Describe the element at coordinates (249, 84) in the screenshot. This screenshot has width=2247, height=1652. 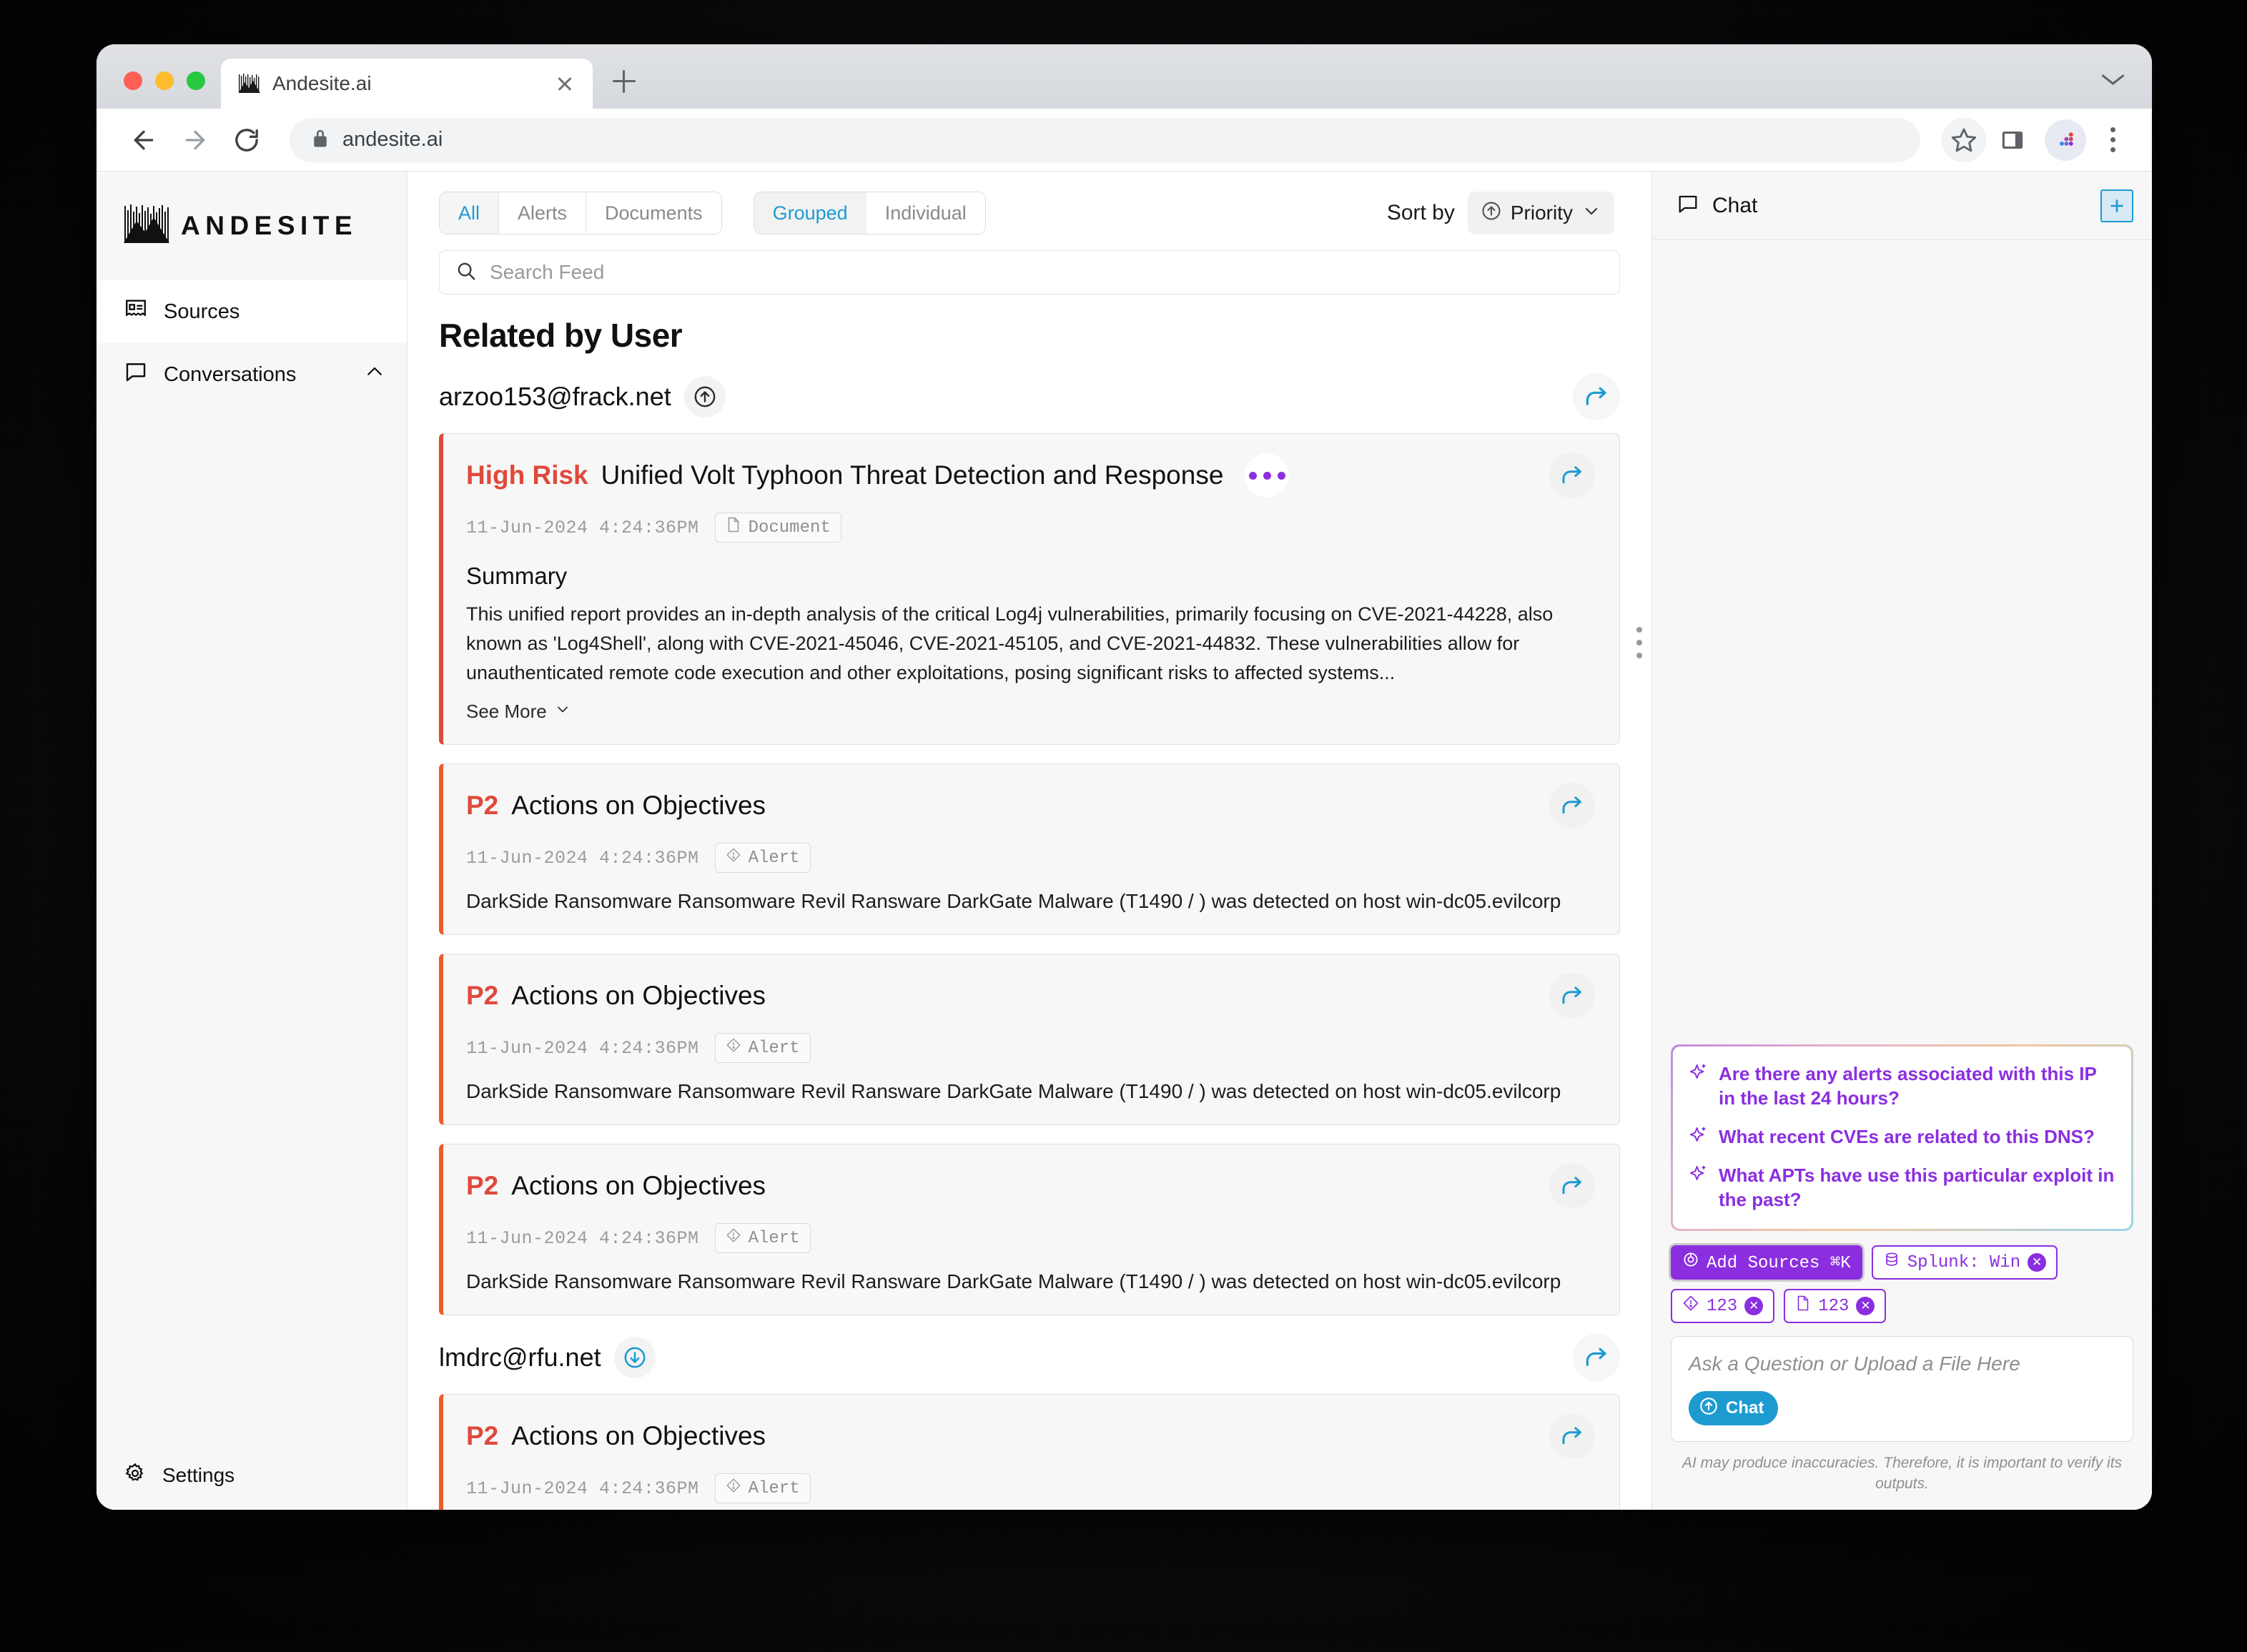
I see `mountain-logo-icon` at that location.